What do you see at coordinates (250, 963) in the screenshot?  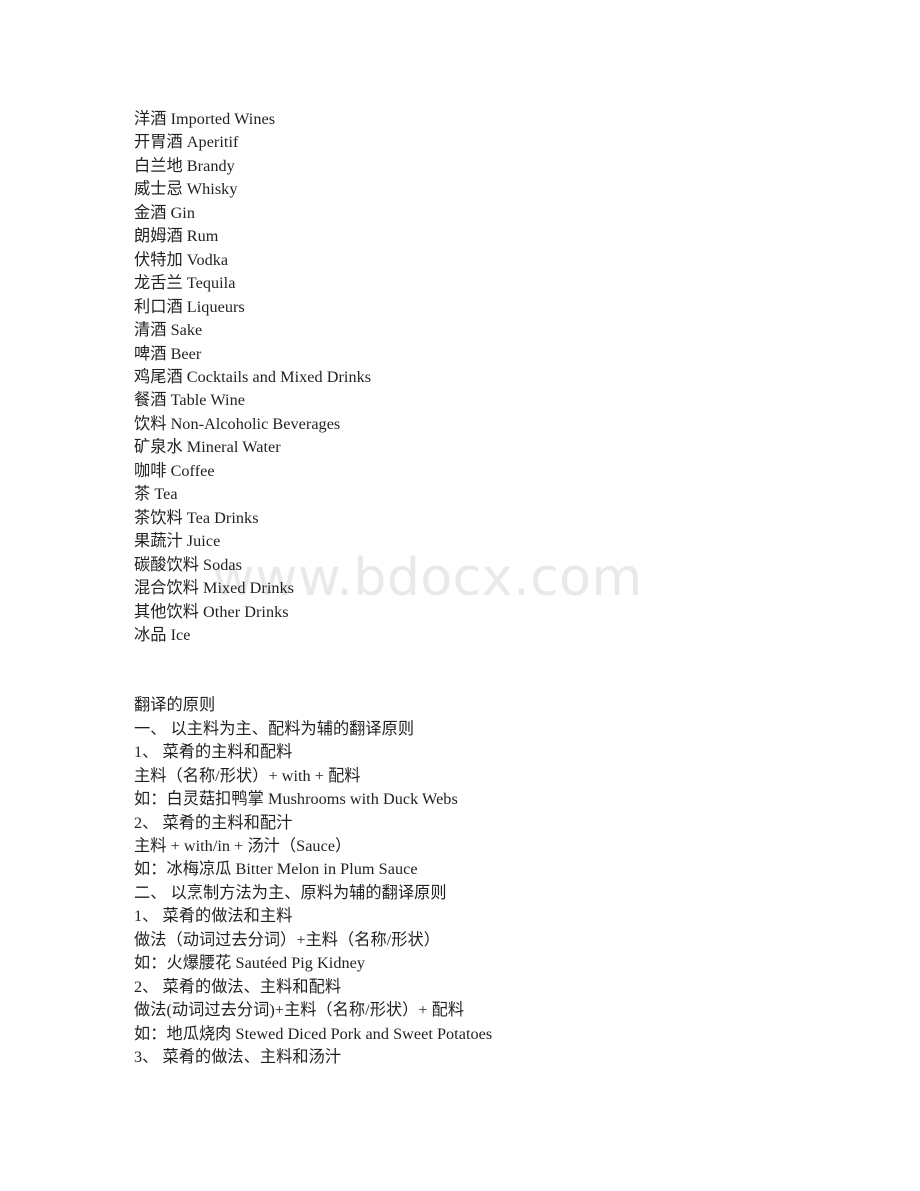 I see `text-line: 如：火爆腰花 Sautéed Pig Kidney` at bounding box center [250, 963].